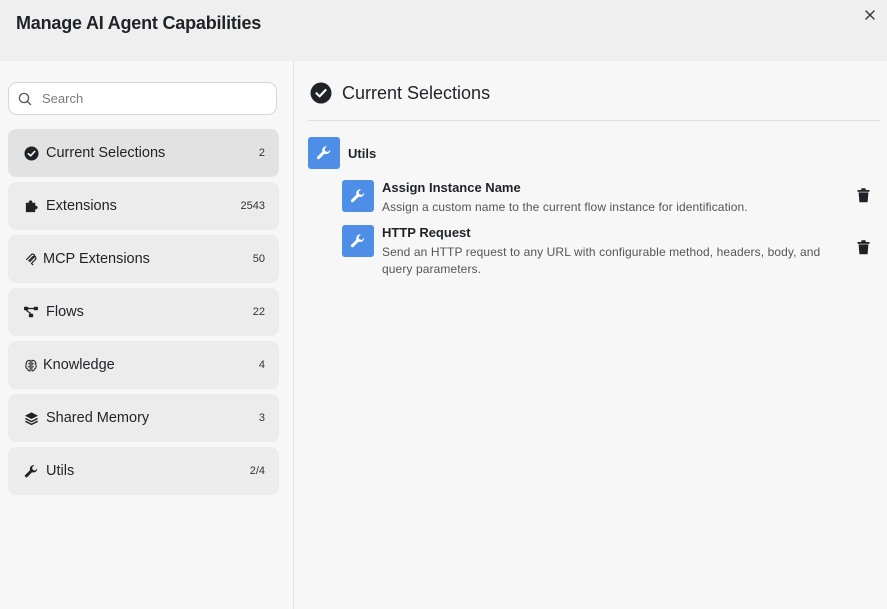 The height and width of the screenshot is (609, 887). I want to click on close-icon, so click(870, 15).